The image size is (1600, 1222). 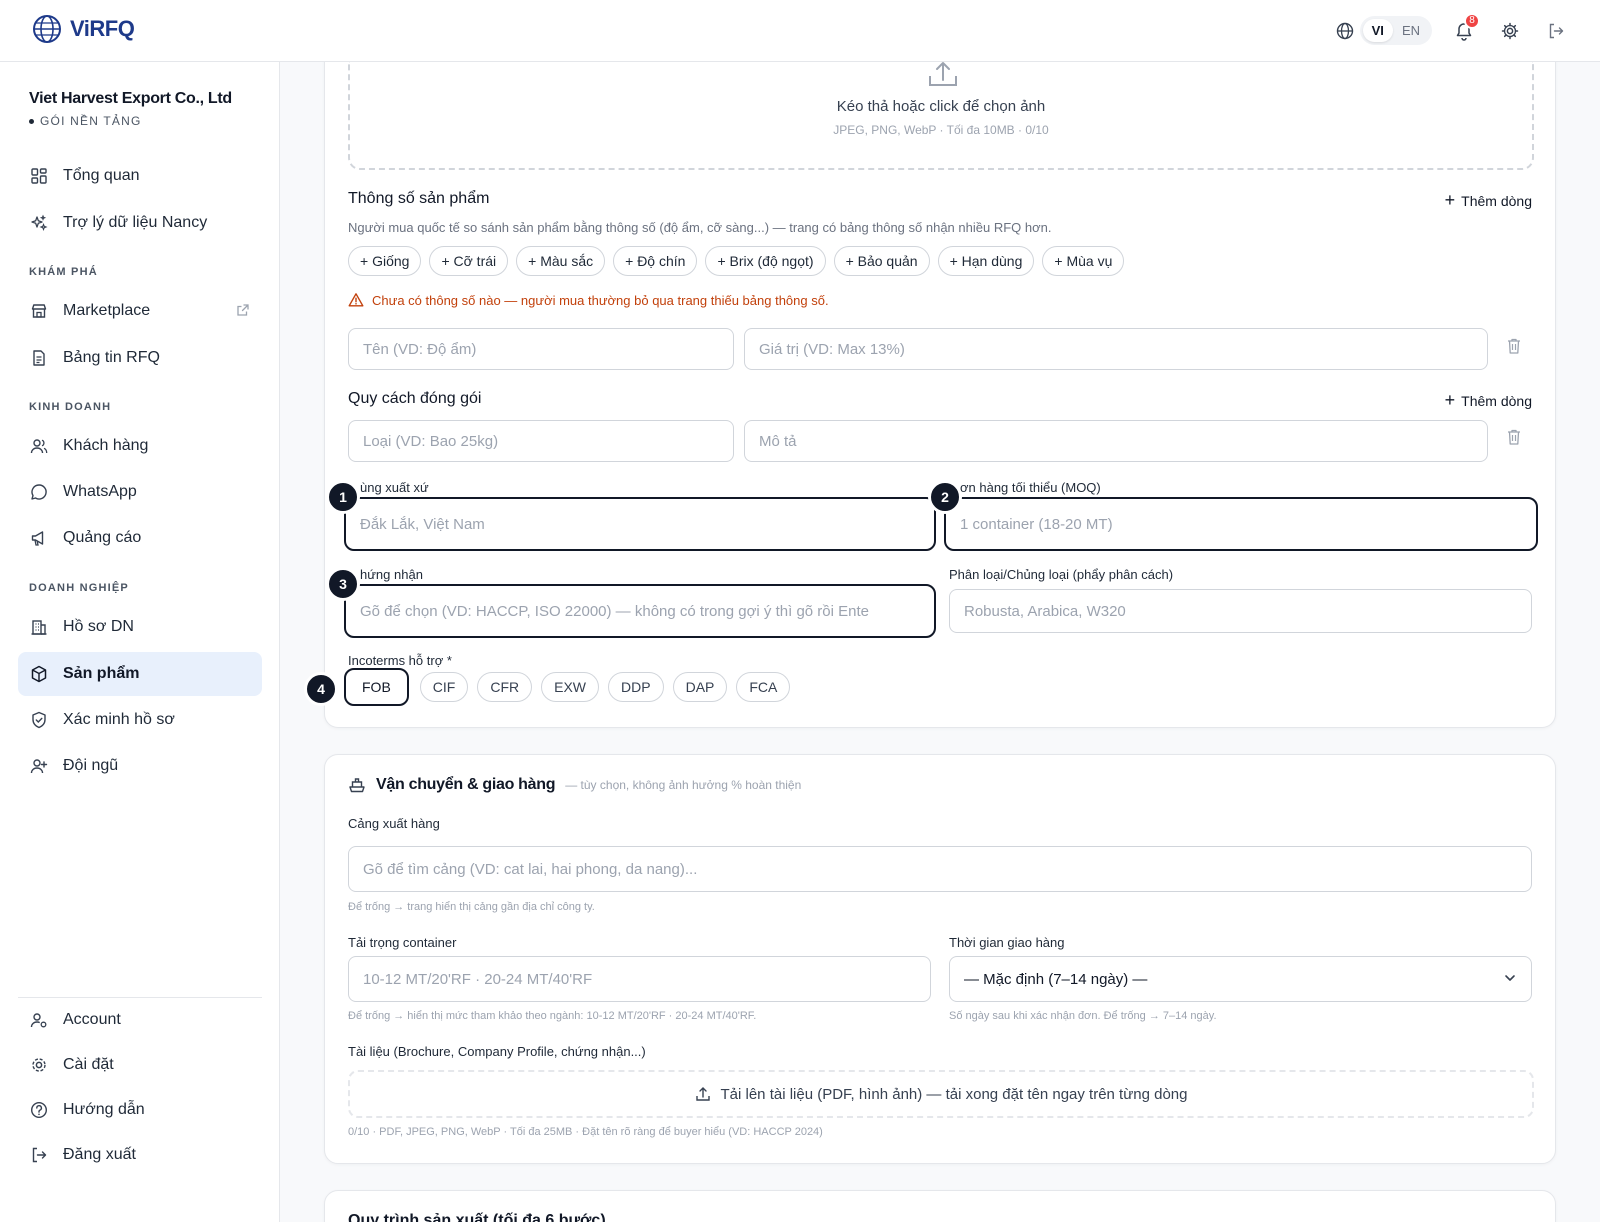 What do you see at coordinates (1510, 31) in the screenshot?
I see `settings-button` at bounding box center [1510, 31].